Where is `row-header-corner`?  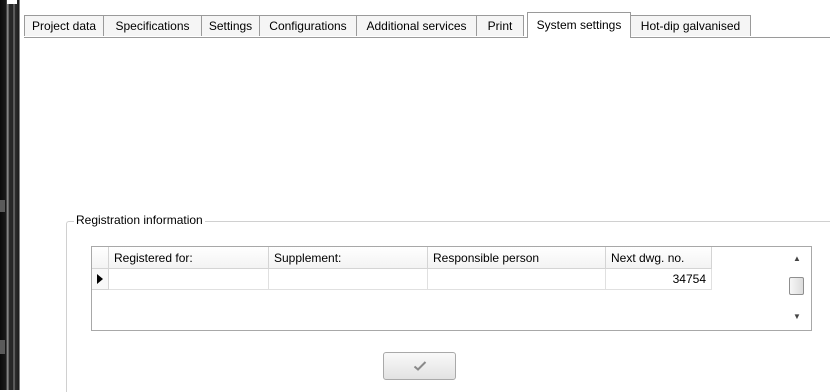
row-header-corner is located at coordinates (100, 258).